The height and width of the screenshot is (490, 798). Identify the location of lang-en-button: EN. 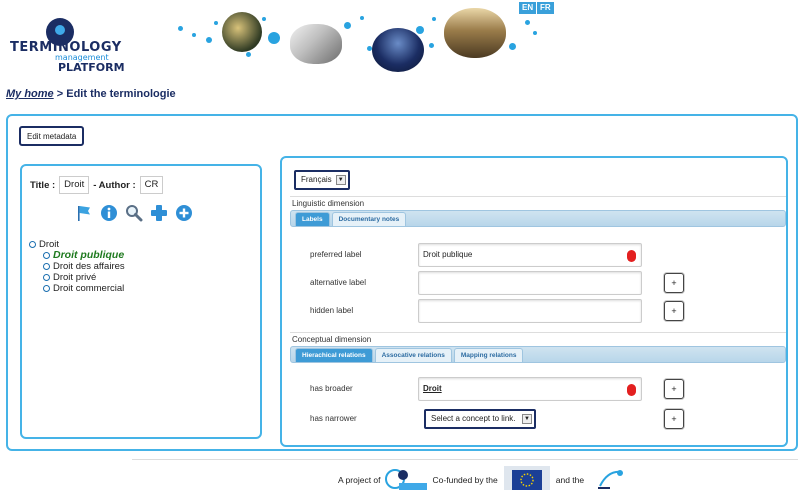
(528, 8).